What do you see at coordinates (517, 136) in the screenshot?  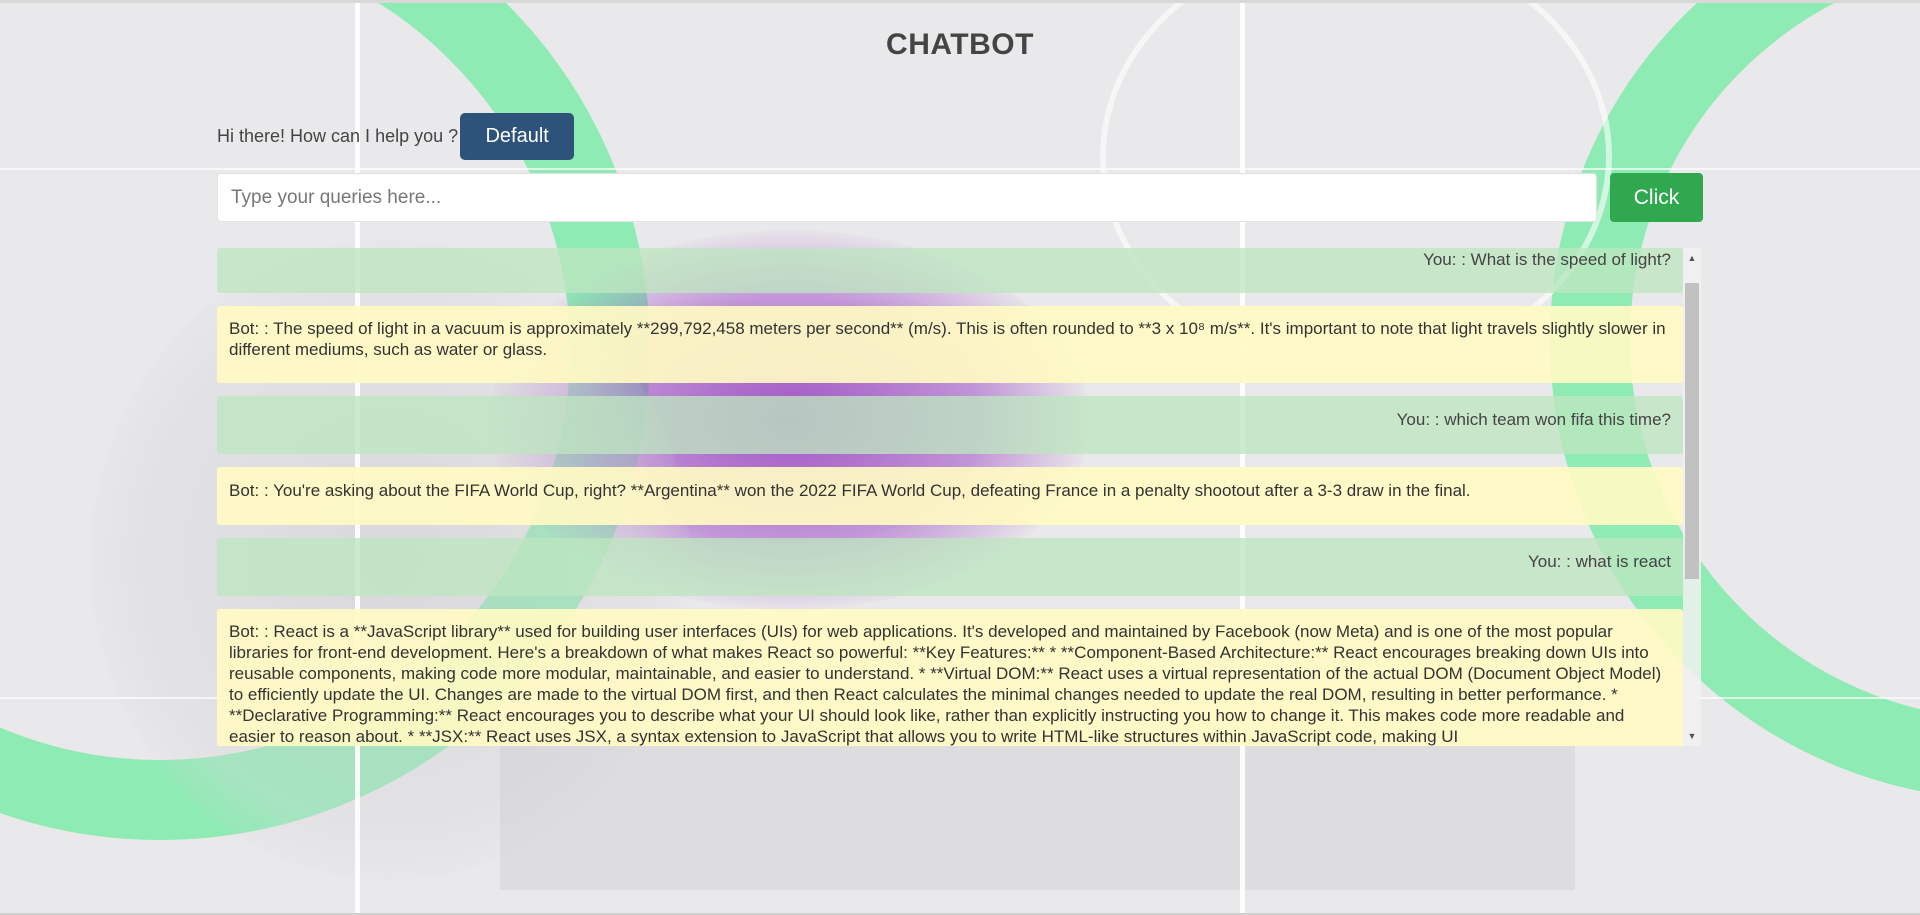 I see `default-button: Default` at bounding box center [517, 136].